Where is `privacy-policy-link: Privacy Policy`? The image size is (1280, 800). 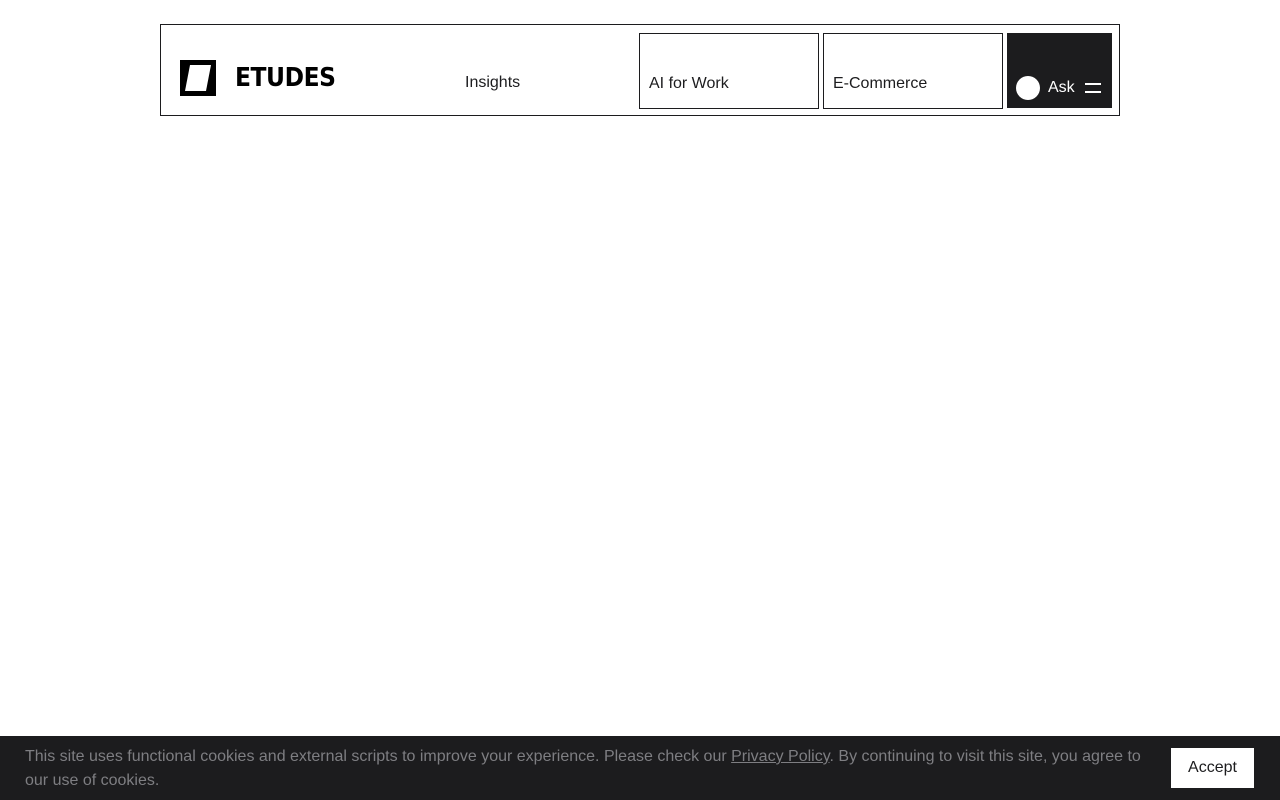 privacy-policy-link: Privacy Policy is located at coordinates (780, 756).